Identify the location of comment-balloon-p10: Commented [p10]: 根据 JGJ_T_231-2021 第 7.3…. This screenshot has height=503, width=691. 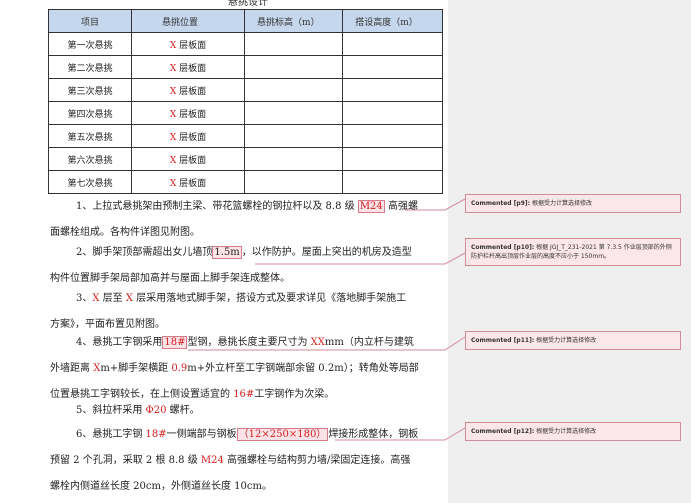
(573, 252).